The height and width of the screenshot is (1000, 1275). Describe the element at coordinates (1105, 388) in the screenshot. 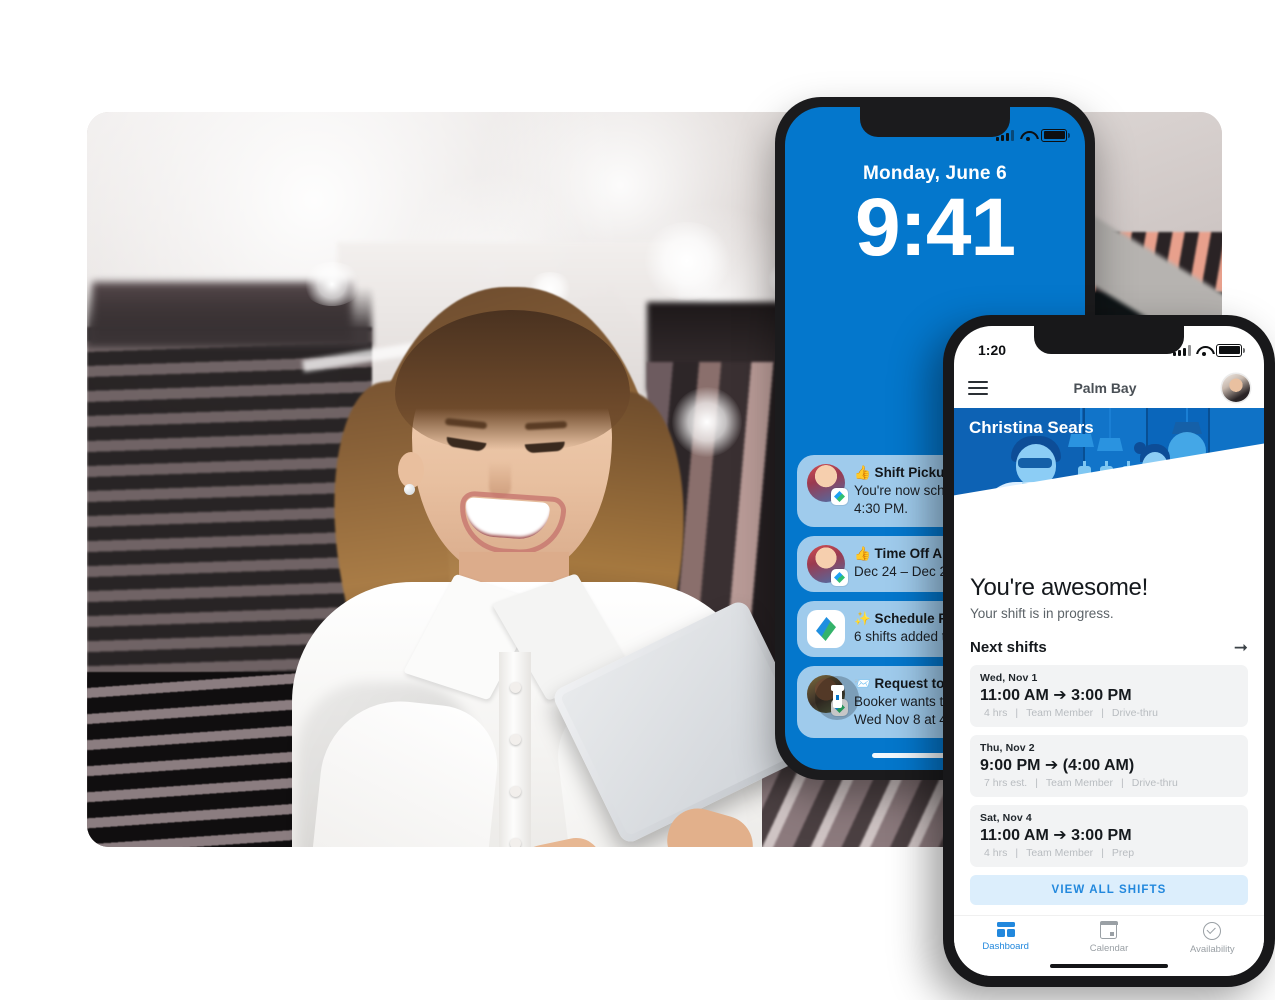

I see `location-title: Palm Bay` at that location.